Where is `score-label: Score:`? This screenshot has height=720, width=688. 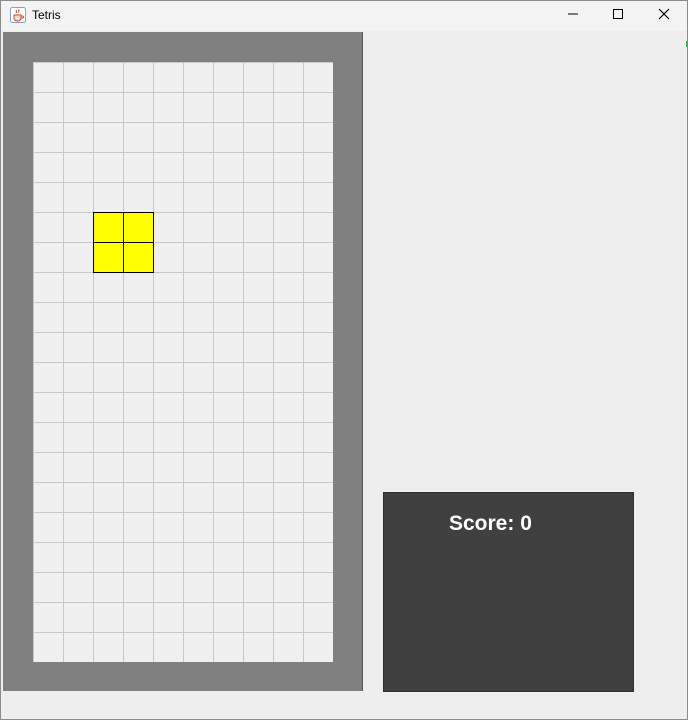 score-label: Score: is located at coordinates (482, 523).